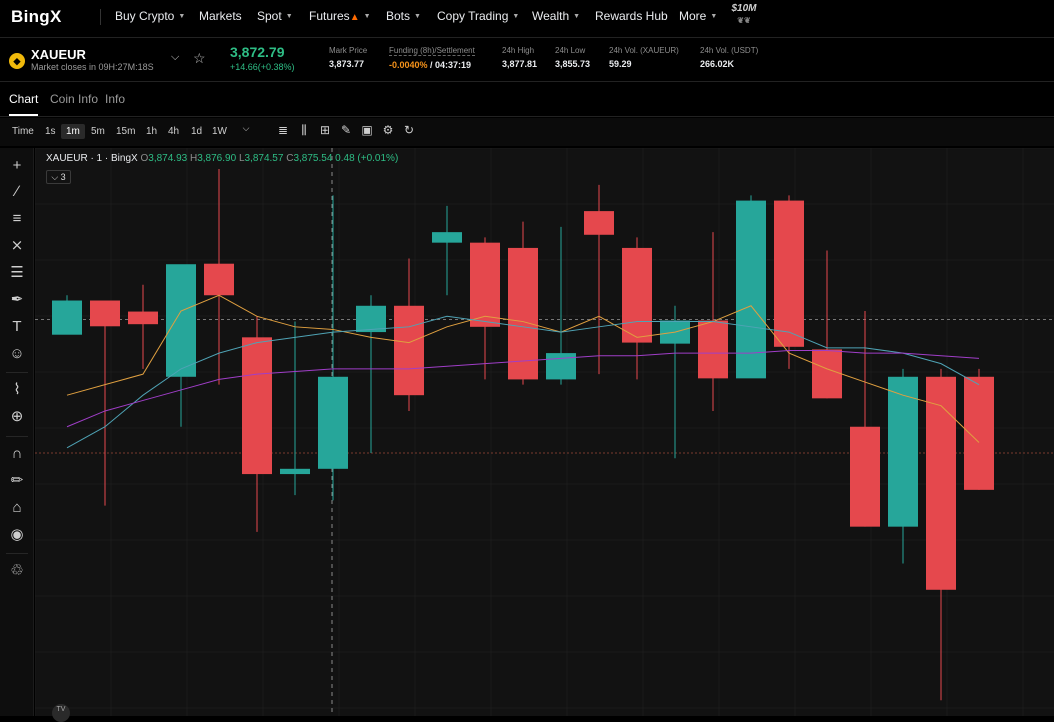  Describe the element at coordinates (217, 158) in the screenshot. I see `high-value: 3,876.90` at that location.